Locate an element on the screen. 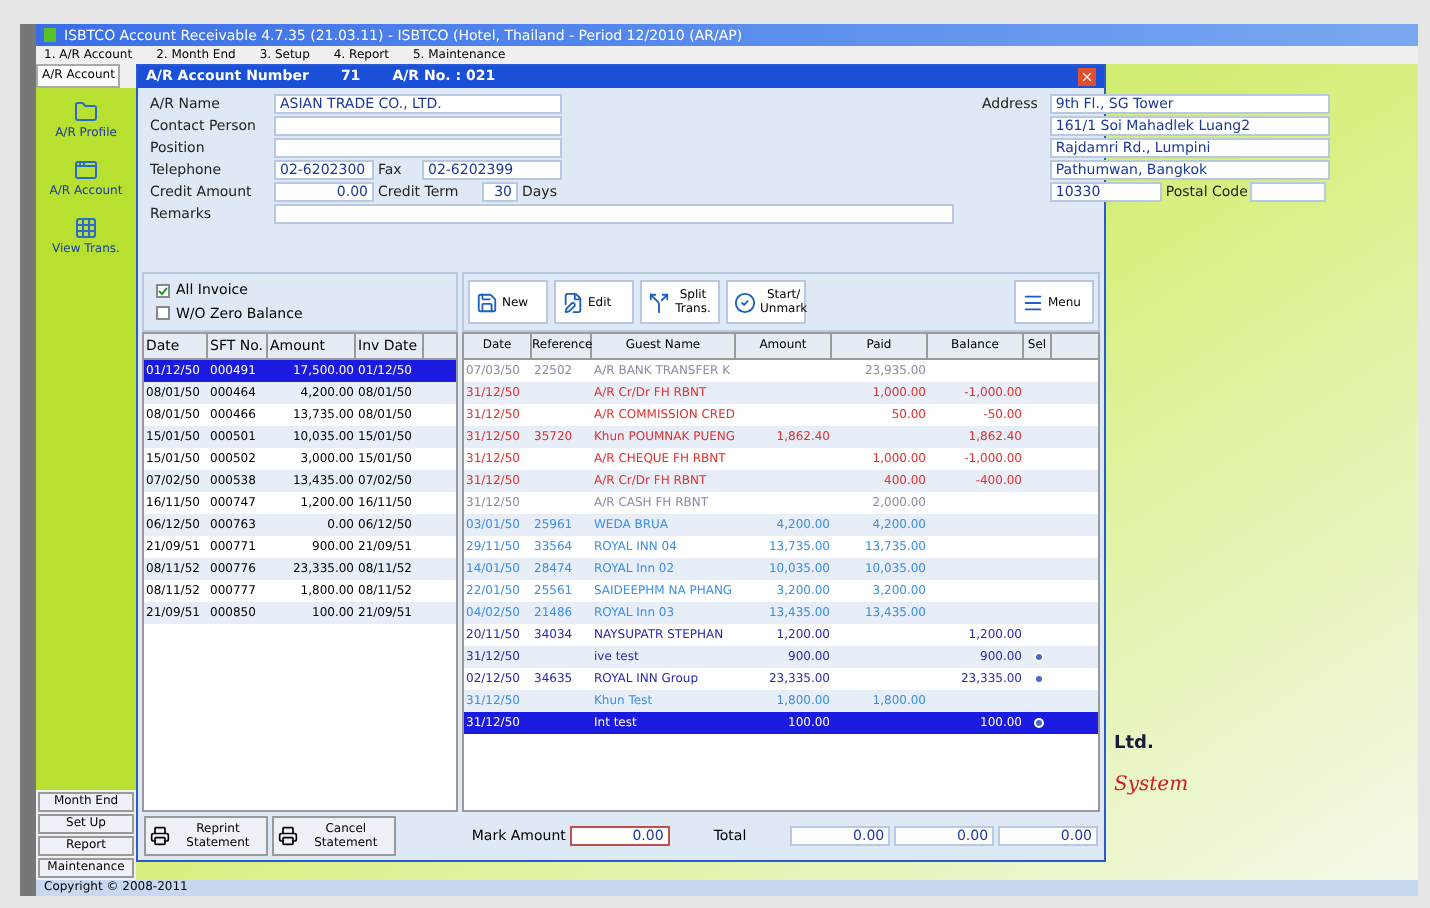  close-button is located at coordinates (1087, 77).